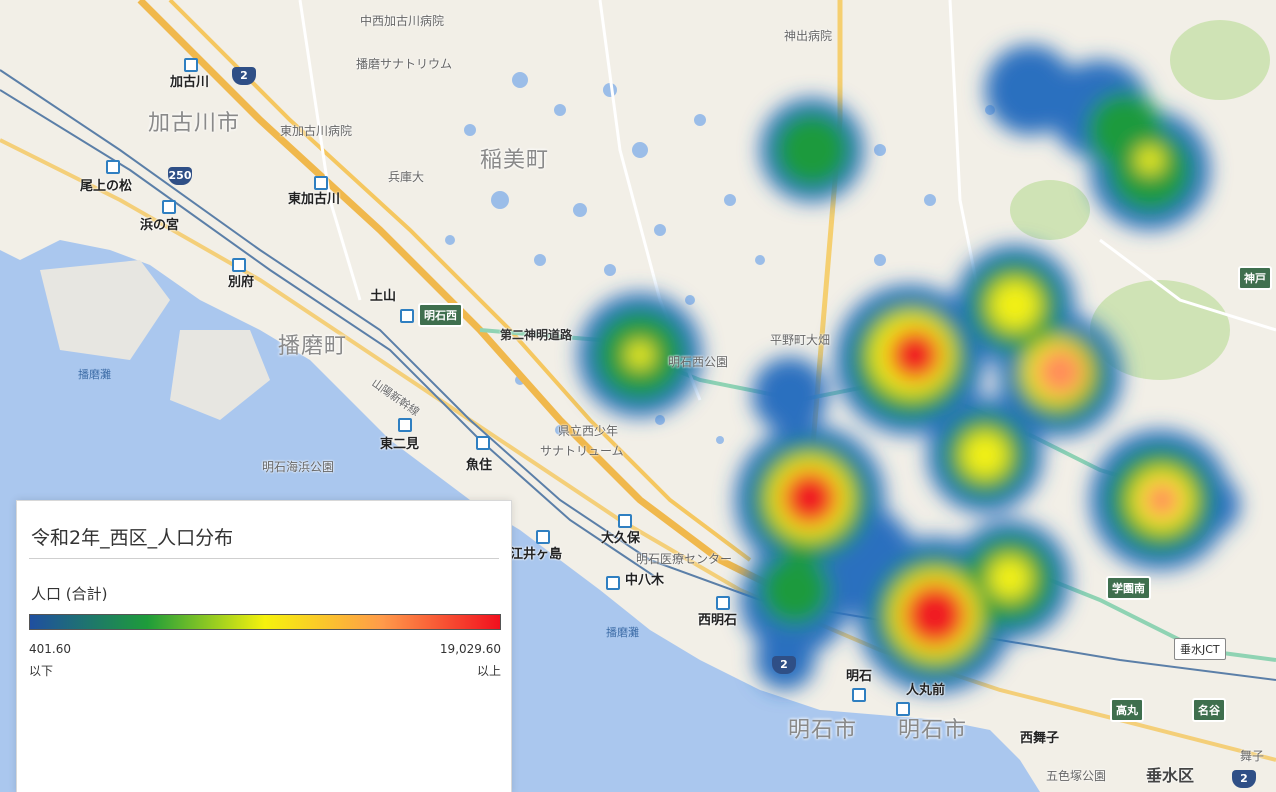  I want to click on station-label: 大久保, so click(621, 538).